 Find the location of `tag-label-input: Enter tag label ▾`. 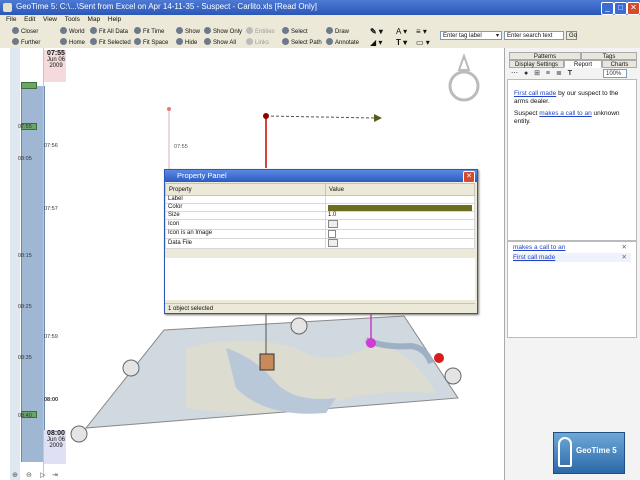

tag-label-input: Enter tag label ▾ is located at coordinates (471, 35).